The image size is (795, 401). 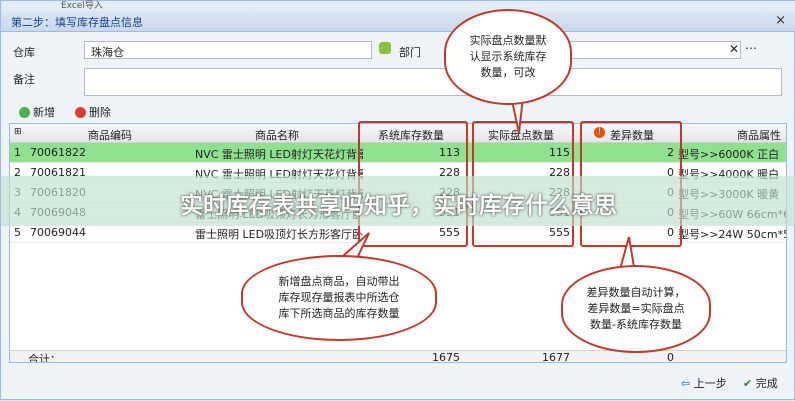 I want to click on arrow-left-icon: ⇦, so click(x=686, y=383).